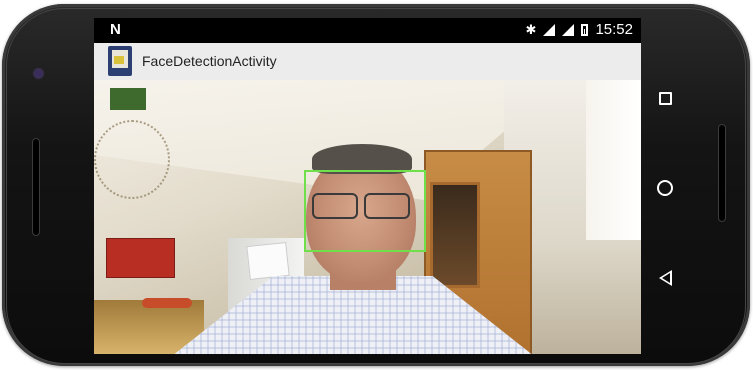 The image size is (753, 370). What do you see at coordinates (455, 235) in the screenshot?
I see `cabinet-glass-door` at bounding box center [455, 235].